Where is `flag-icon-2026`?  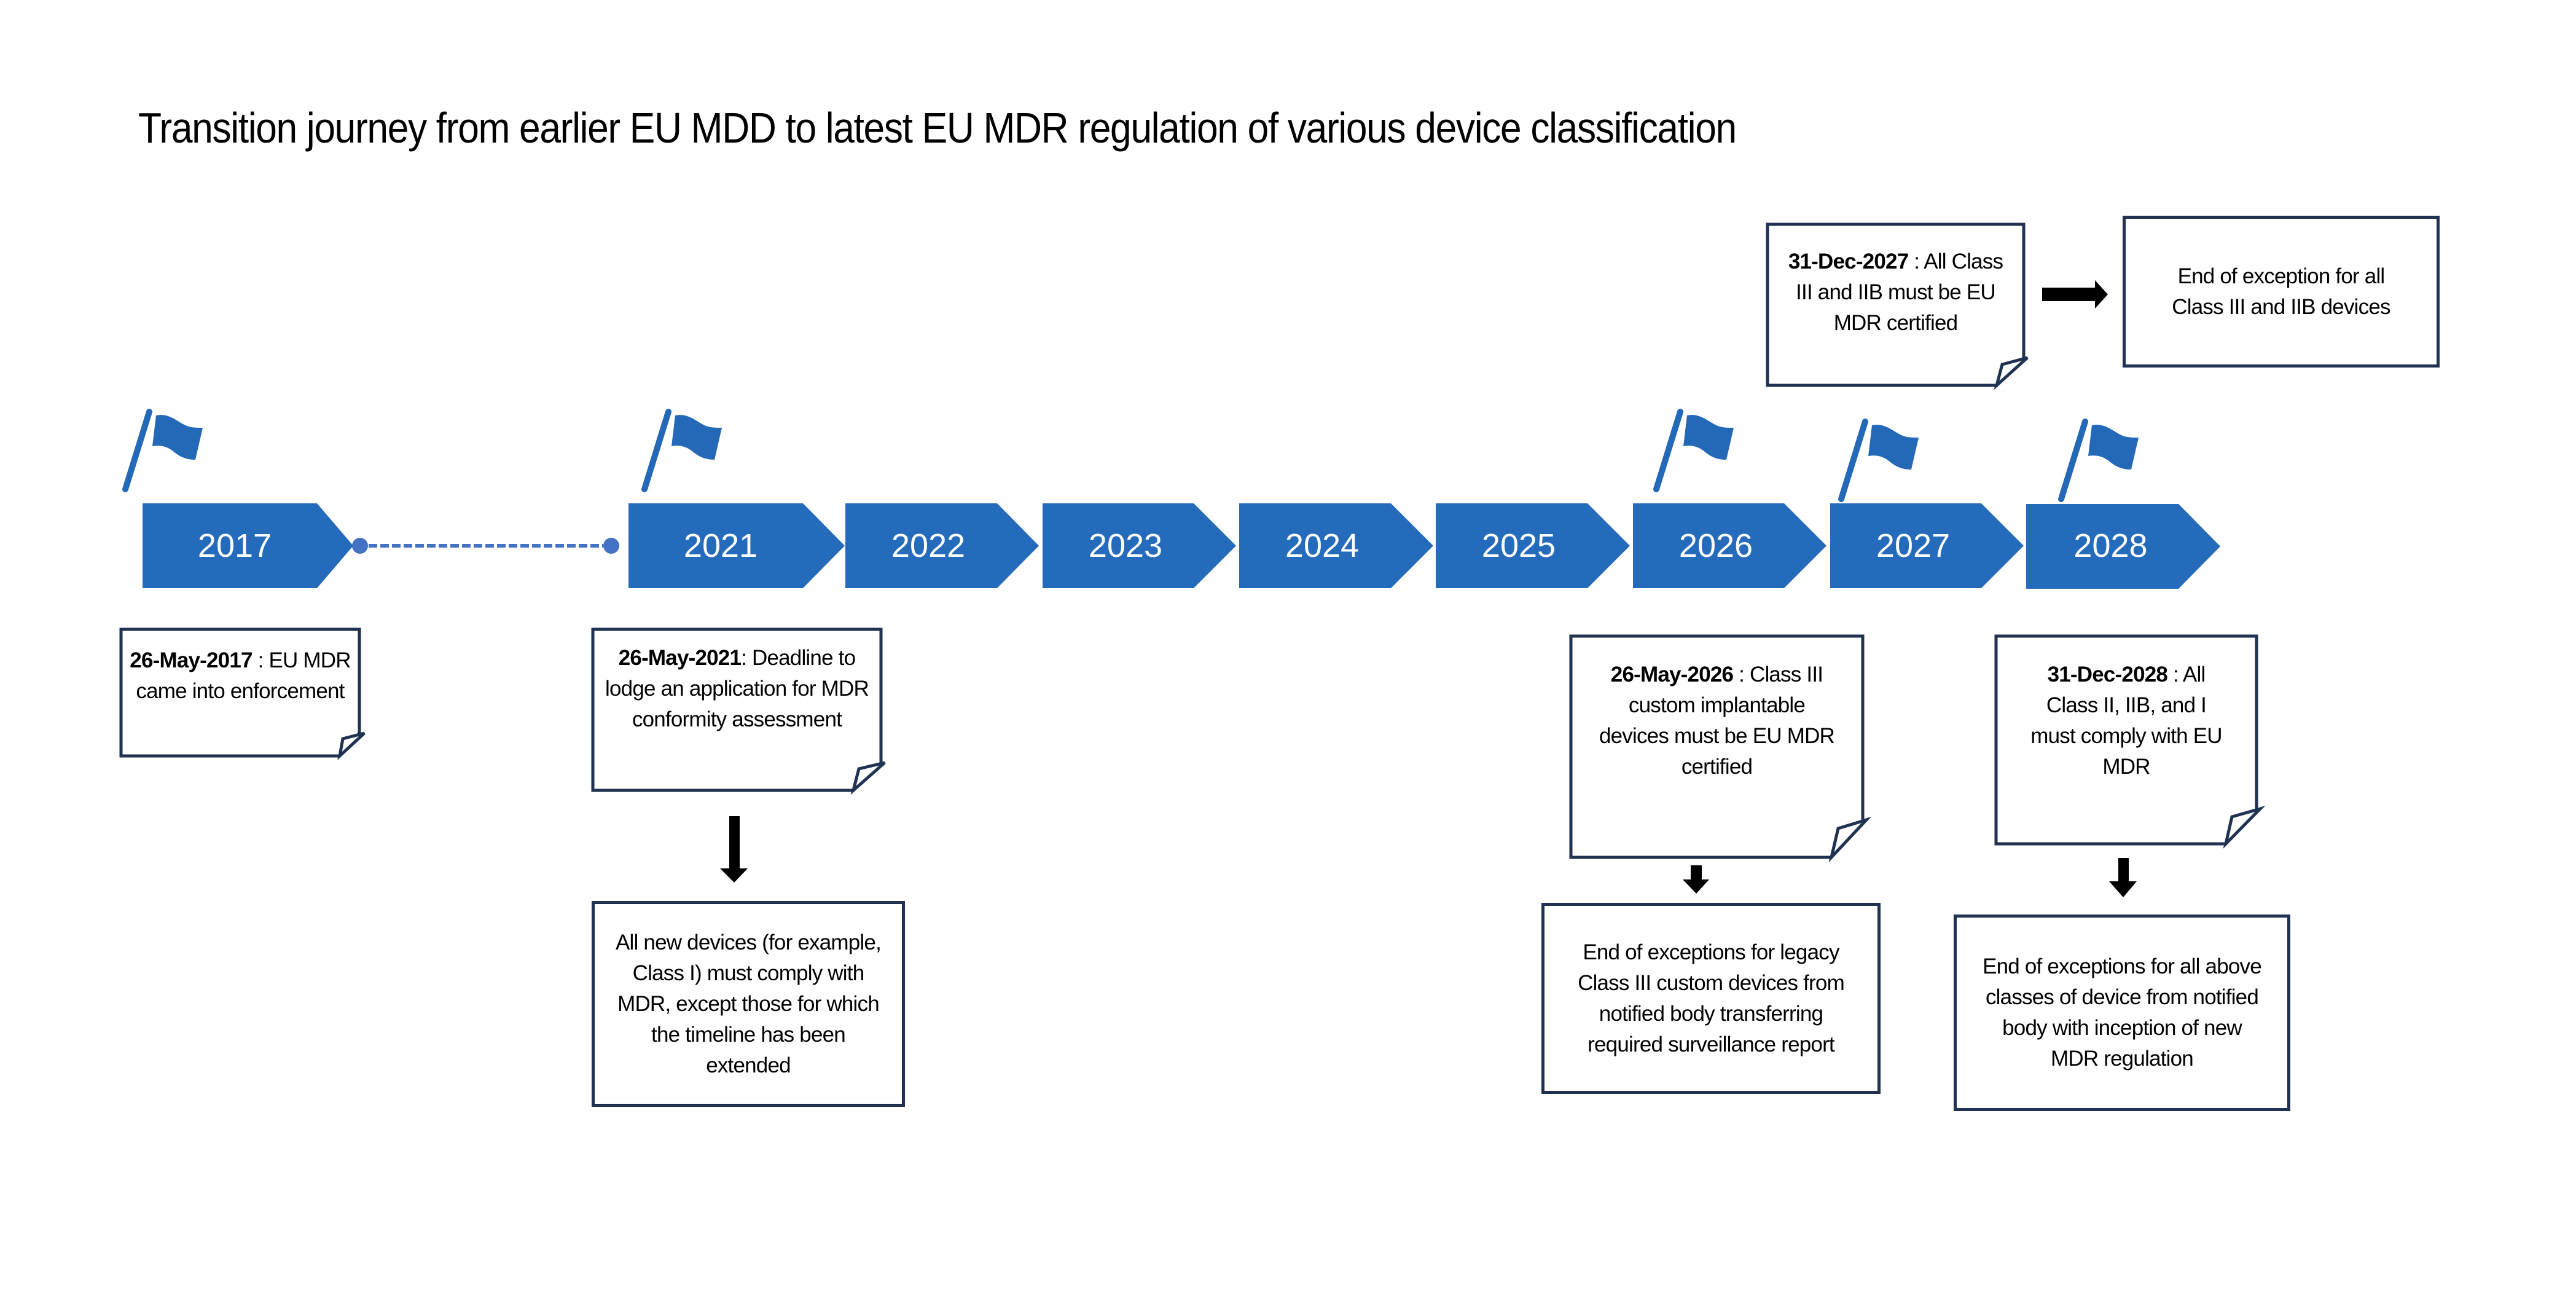
flag-icon-2026 is located at coordinates (1693, 451).